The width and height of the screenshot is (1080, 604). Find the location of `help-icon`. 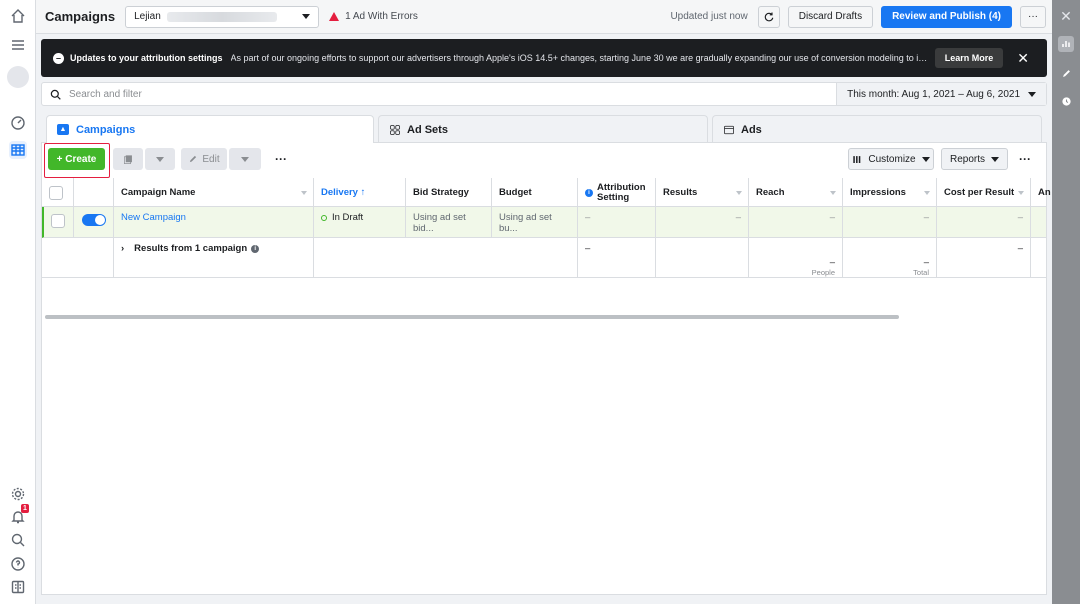

help-icon is located at coordinates (18, 564).